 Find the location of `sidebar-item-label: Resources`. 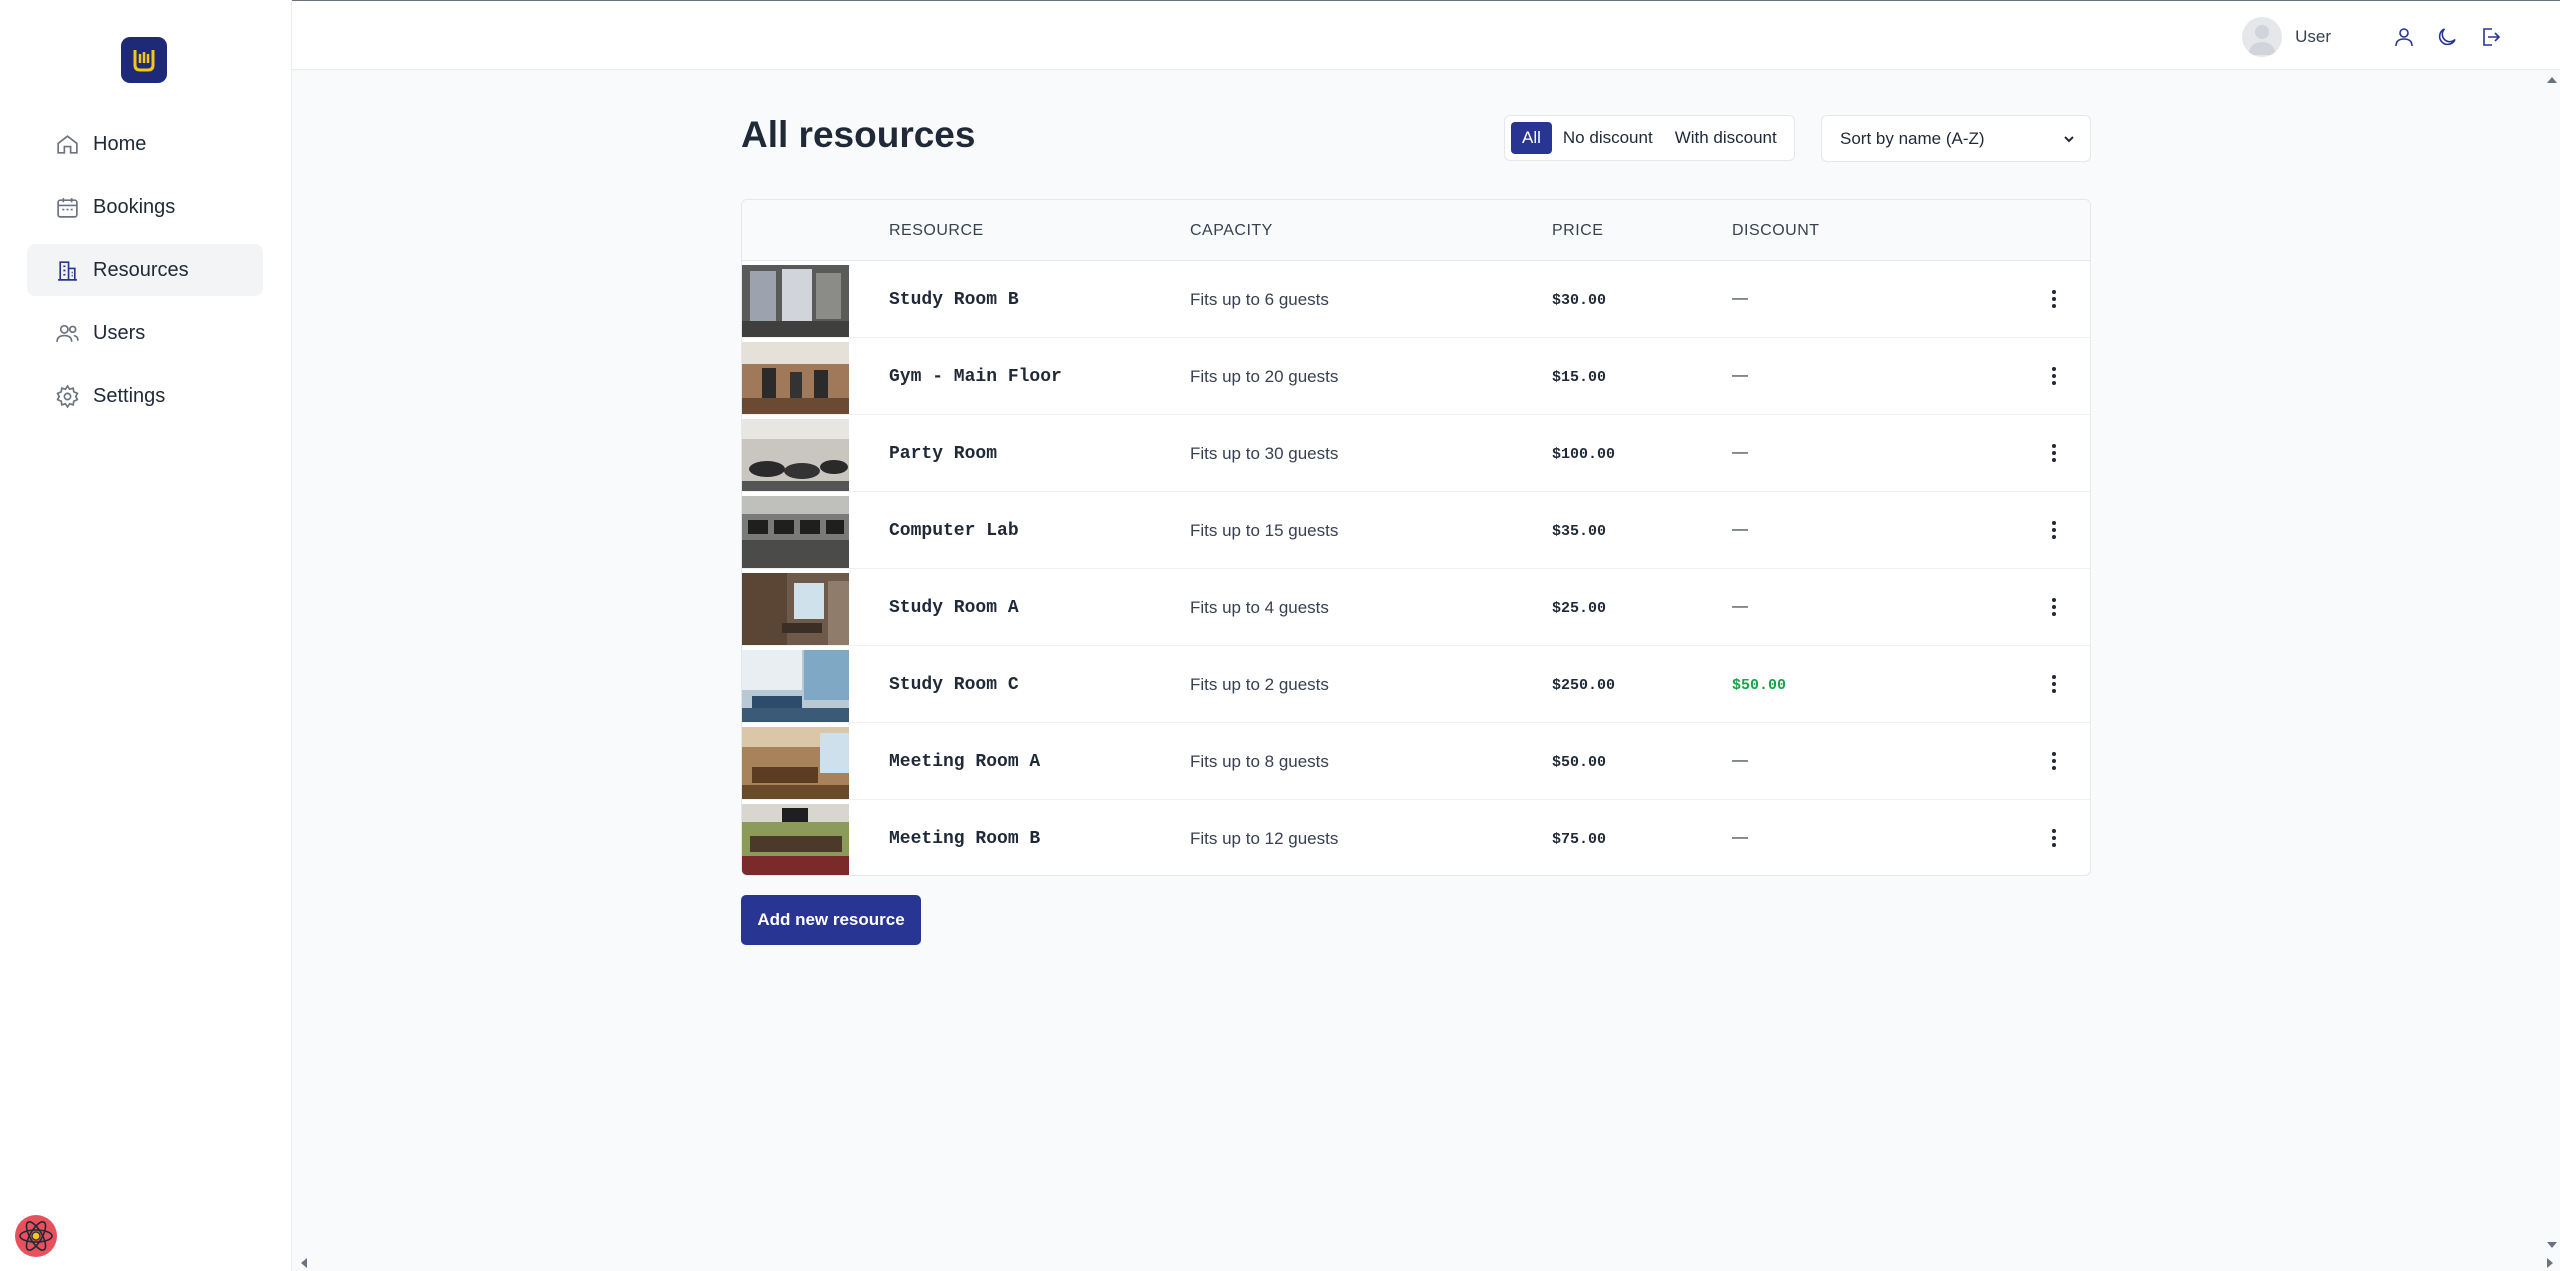

sidebar-item-label: Resources is located at coordinates (141, 269).